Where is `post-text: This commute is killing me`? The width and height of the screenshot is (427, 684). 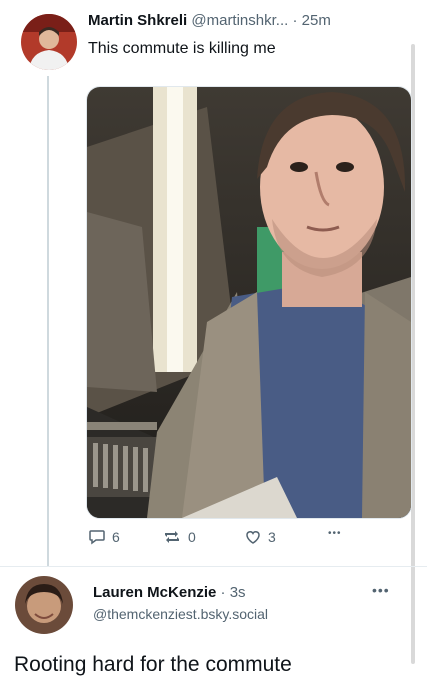
post-text: This commute is killing me is located at coordinates (182, 48).